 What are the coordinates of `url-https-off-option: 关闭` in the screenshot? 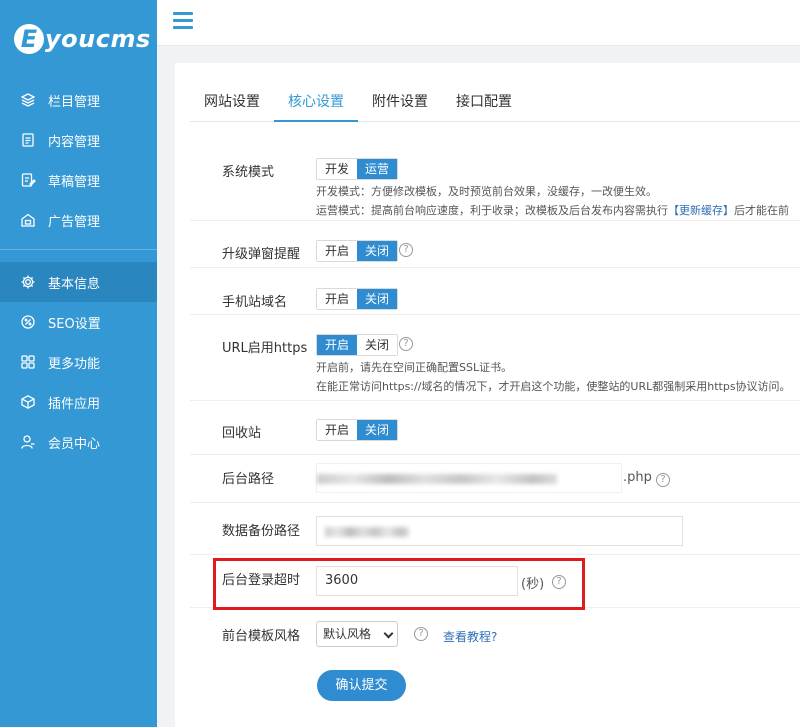 It's located at (377, 345).